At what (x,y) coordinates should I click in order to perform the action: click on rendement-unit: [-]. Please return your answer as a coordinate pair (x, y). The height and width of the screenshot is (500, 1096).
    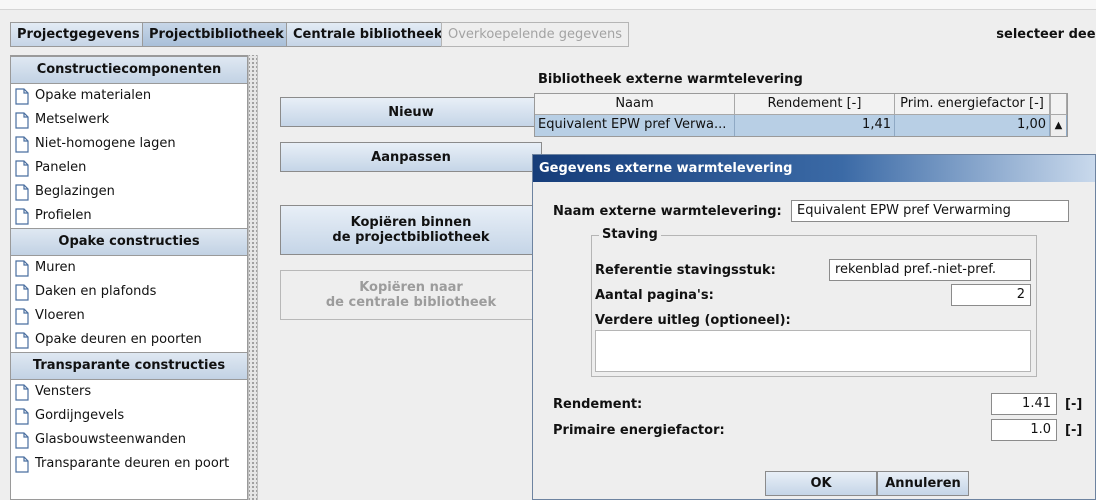
    Looking at the image, I should click on (1074, 404).